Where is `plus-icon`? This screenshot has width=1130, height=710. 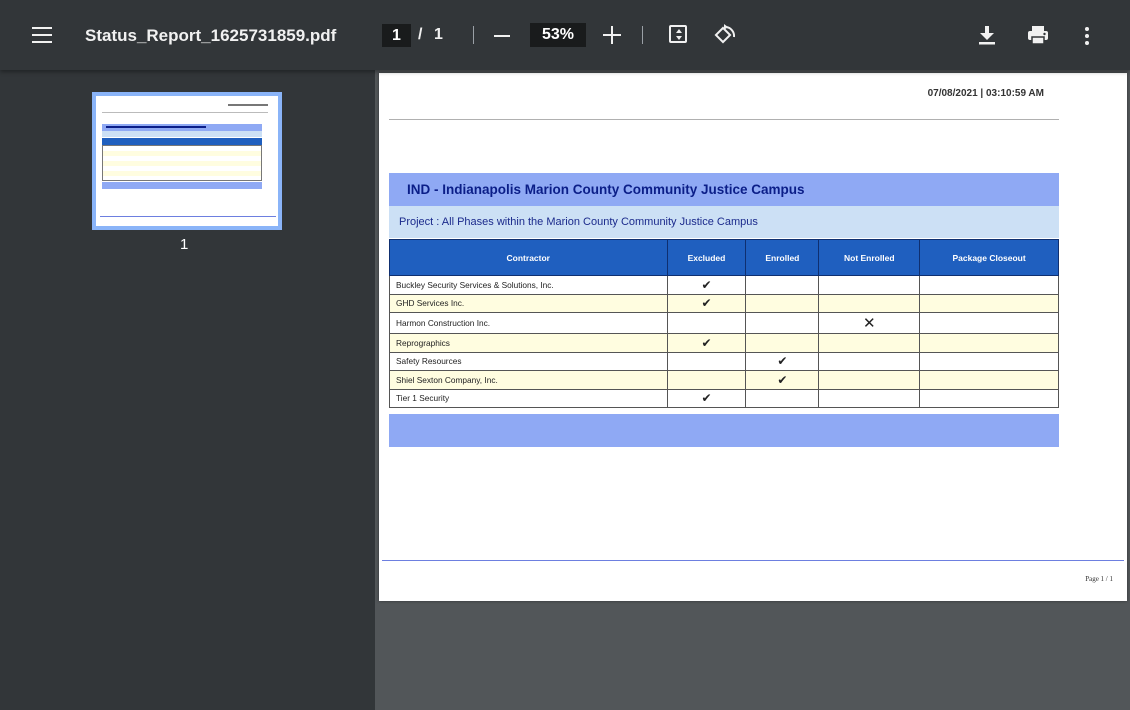 plus-icon is located at coordinates (612, 35).